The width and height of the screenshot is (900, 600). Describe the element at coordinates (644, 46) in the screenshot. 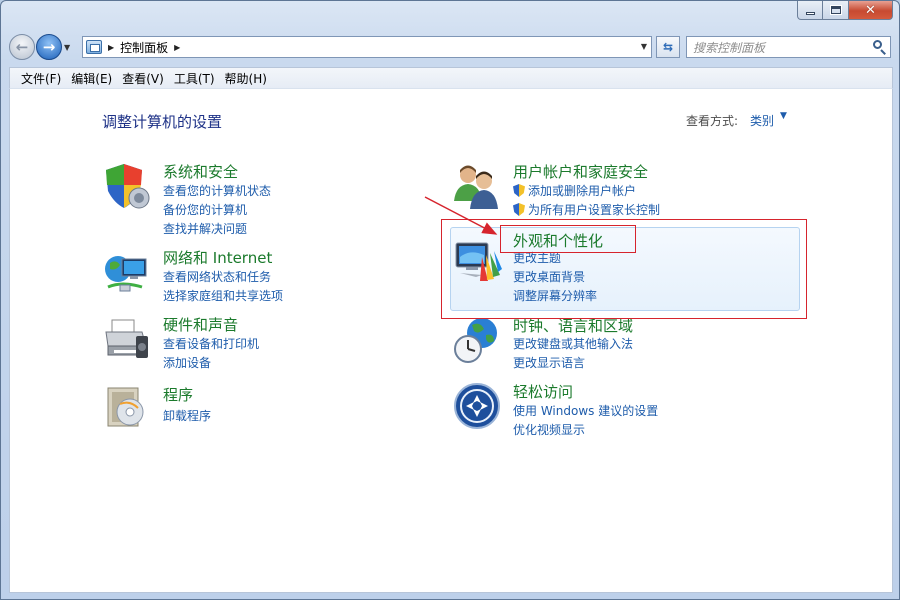

I see `address-dropdown-icon: ▼` at that location.